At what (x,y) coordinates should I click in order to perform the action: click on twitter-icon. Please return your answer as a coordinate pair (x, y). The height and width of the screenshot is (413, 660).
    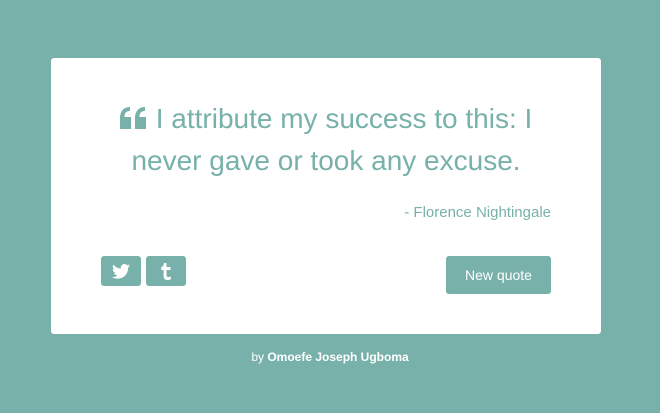
    Looking at the image, I should click on (121, 271).